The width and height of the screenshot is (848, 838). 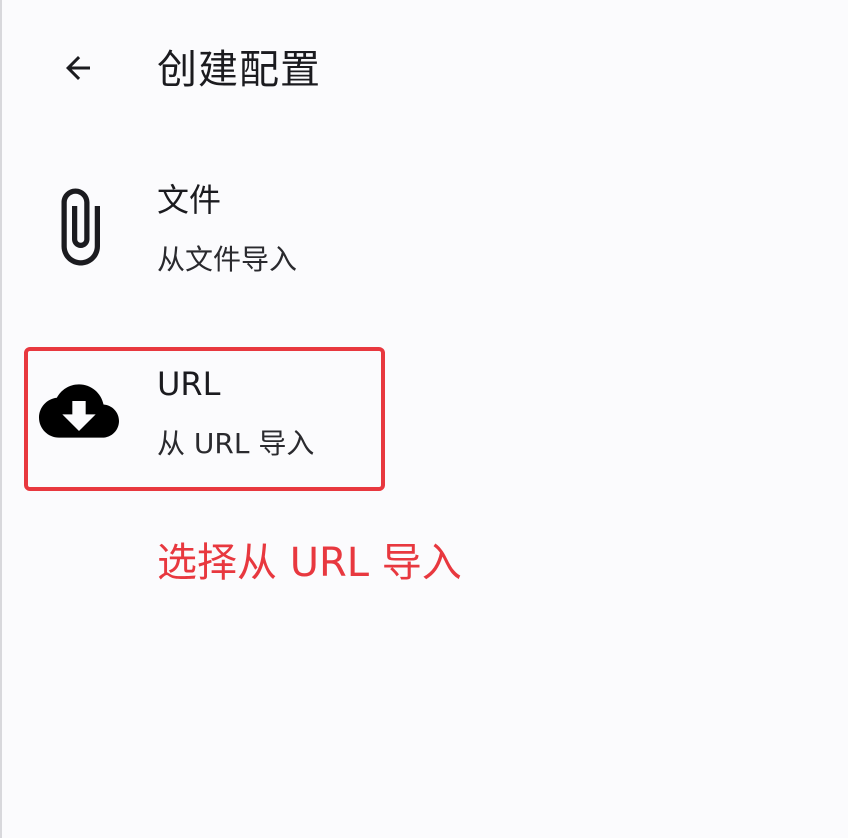 I want to click on import-from-file-item: 文件 从文件导入, so click(x=204, y=234).